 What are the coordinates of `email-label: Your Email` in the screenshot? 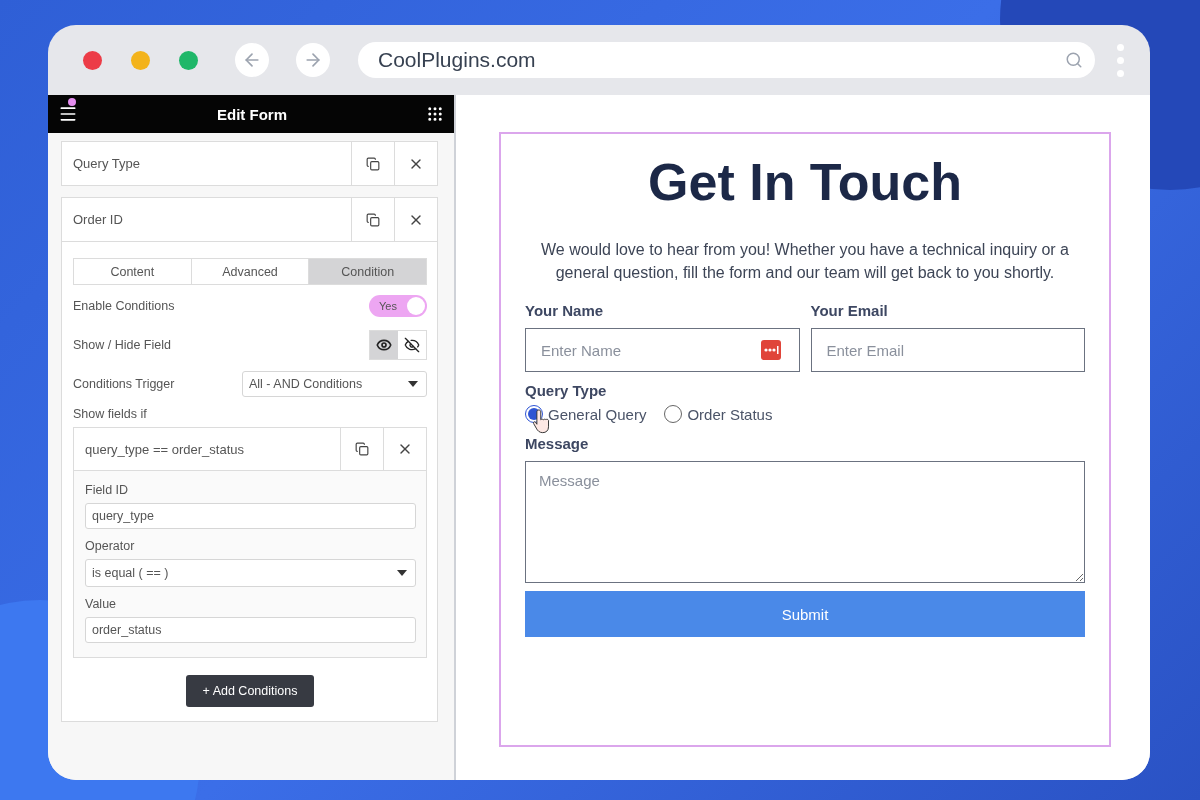 It's located at (849, 310).